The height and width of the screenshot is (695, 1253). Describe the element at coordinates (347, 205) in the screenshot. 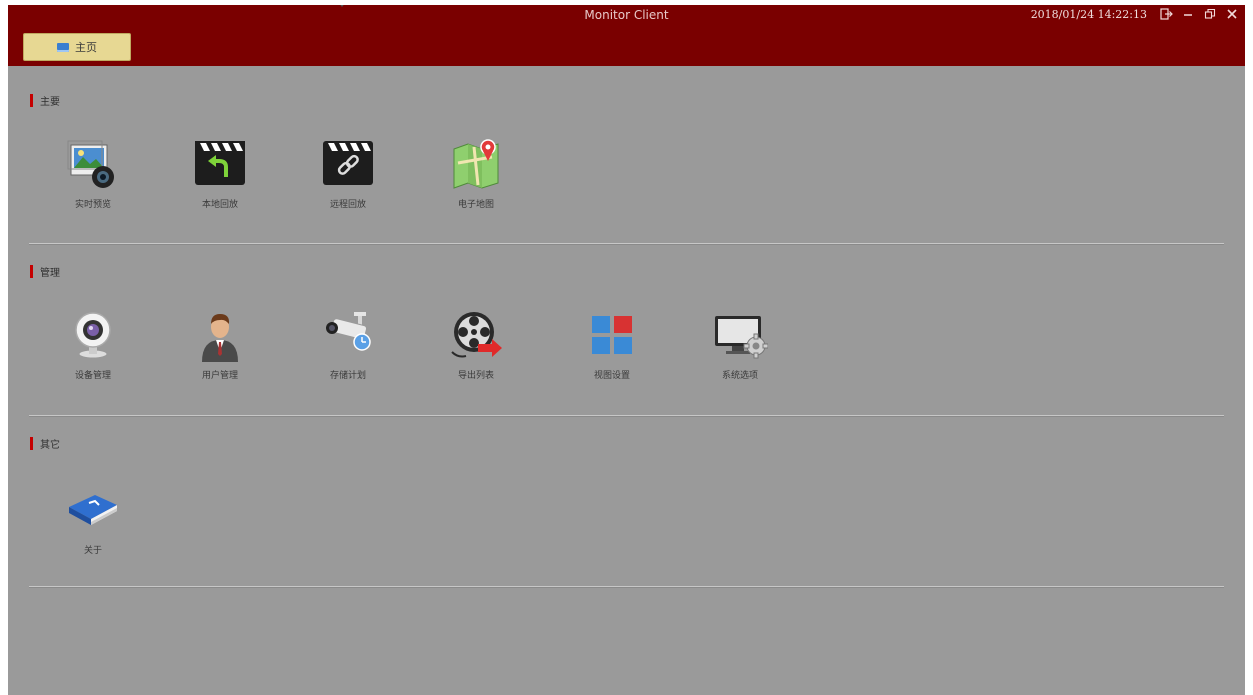

I see `item-label: 远程回放` at that location.